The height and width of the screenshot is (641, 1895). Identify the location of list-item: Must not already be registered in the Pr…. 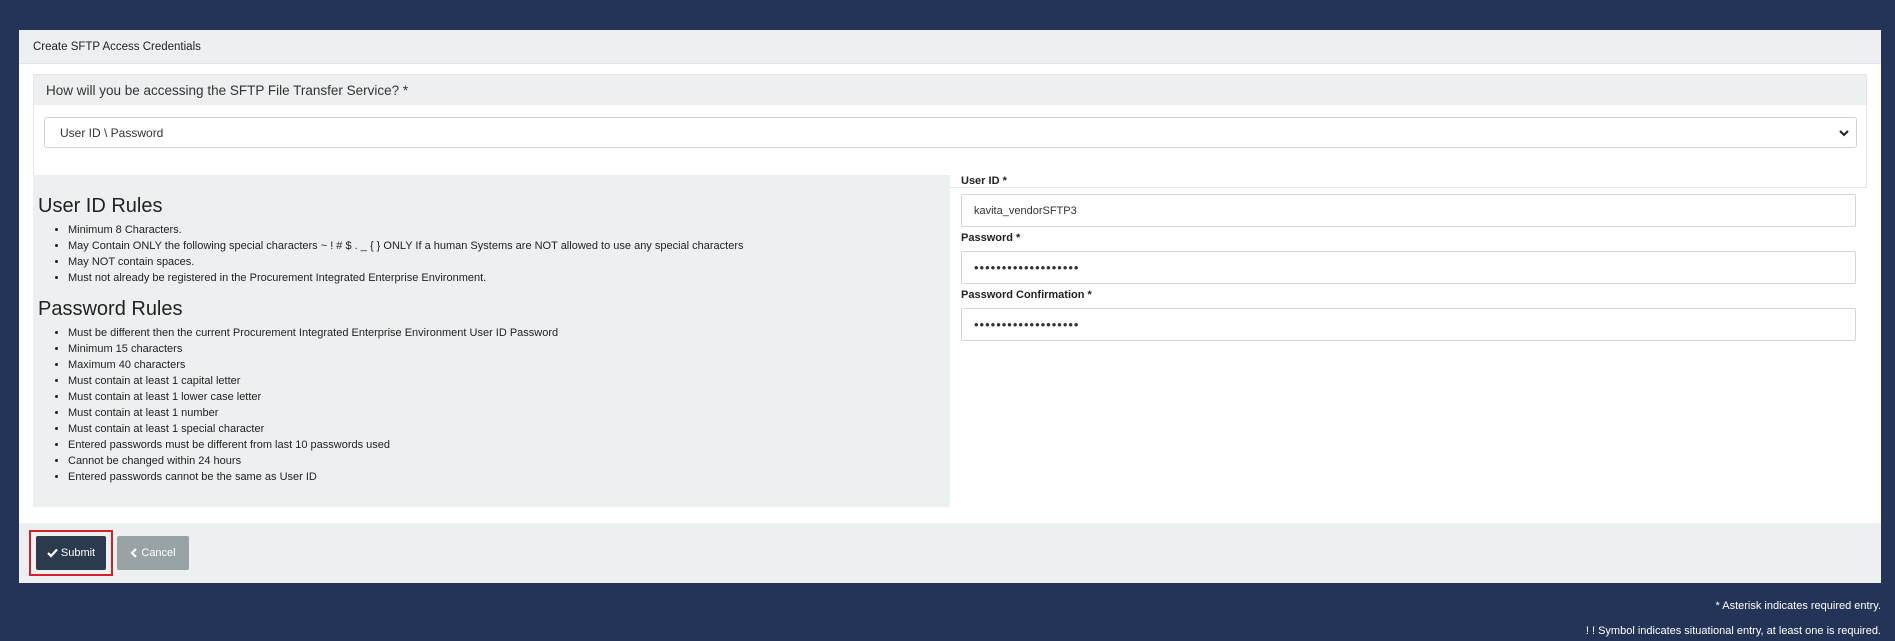
(506, 278).